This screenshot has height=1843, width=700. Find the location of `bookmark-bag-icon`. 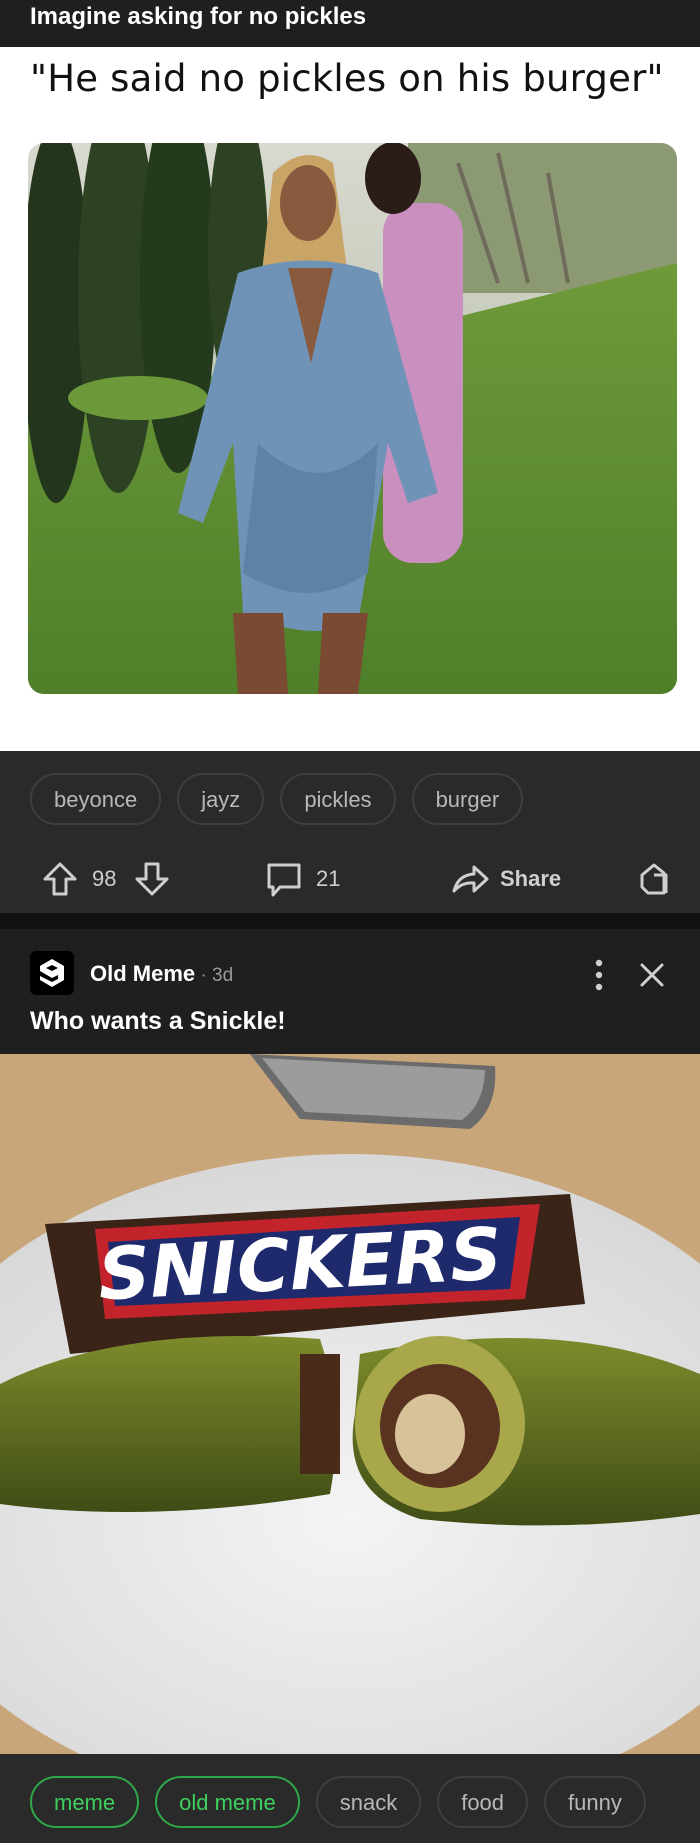

bookmark-bag-icon is located at coordinates (654, 879).